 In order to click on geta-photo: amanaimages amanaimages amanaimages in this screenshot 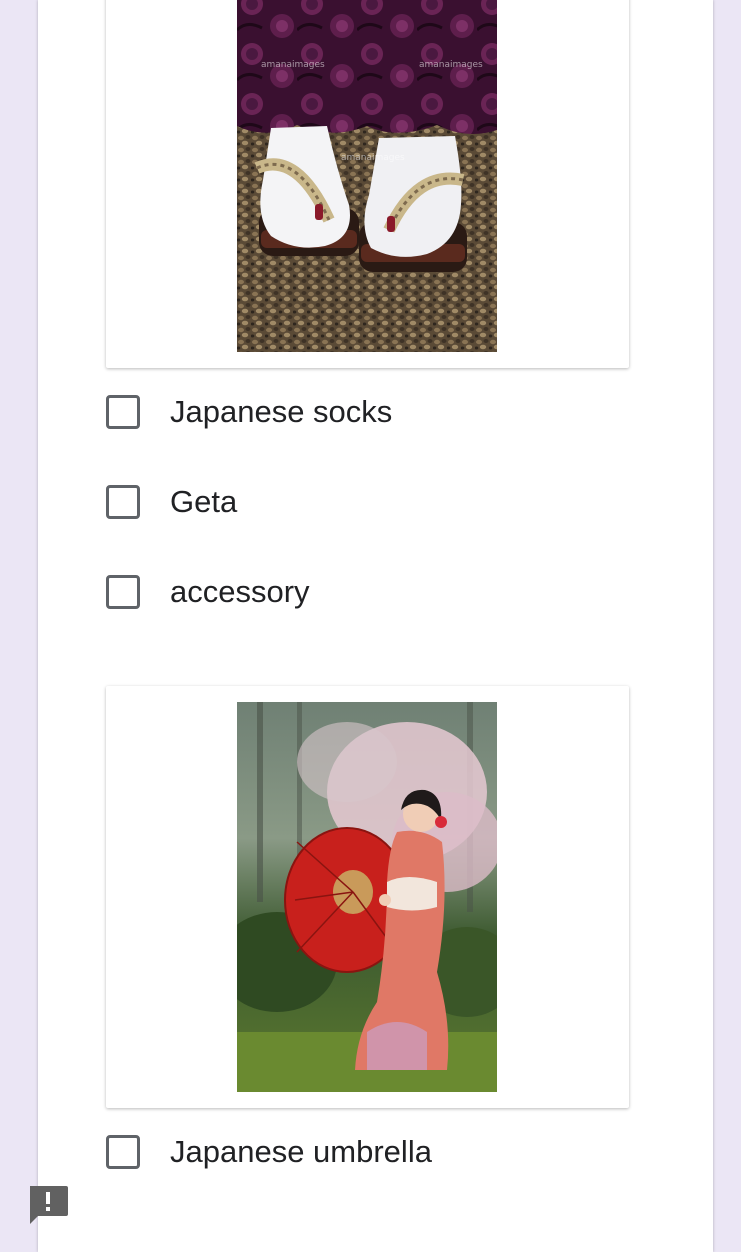, I will do `click(367, 176)`.